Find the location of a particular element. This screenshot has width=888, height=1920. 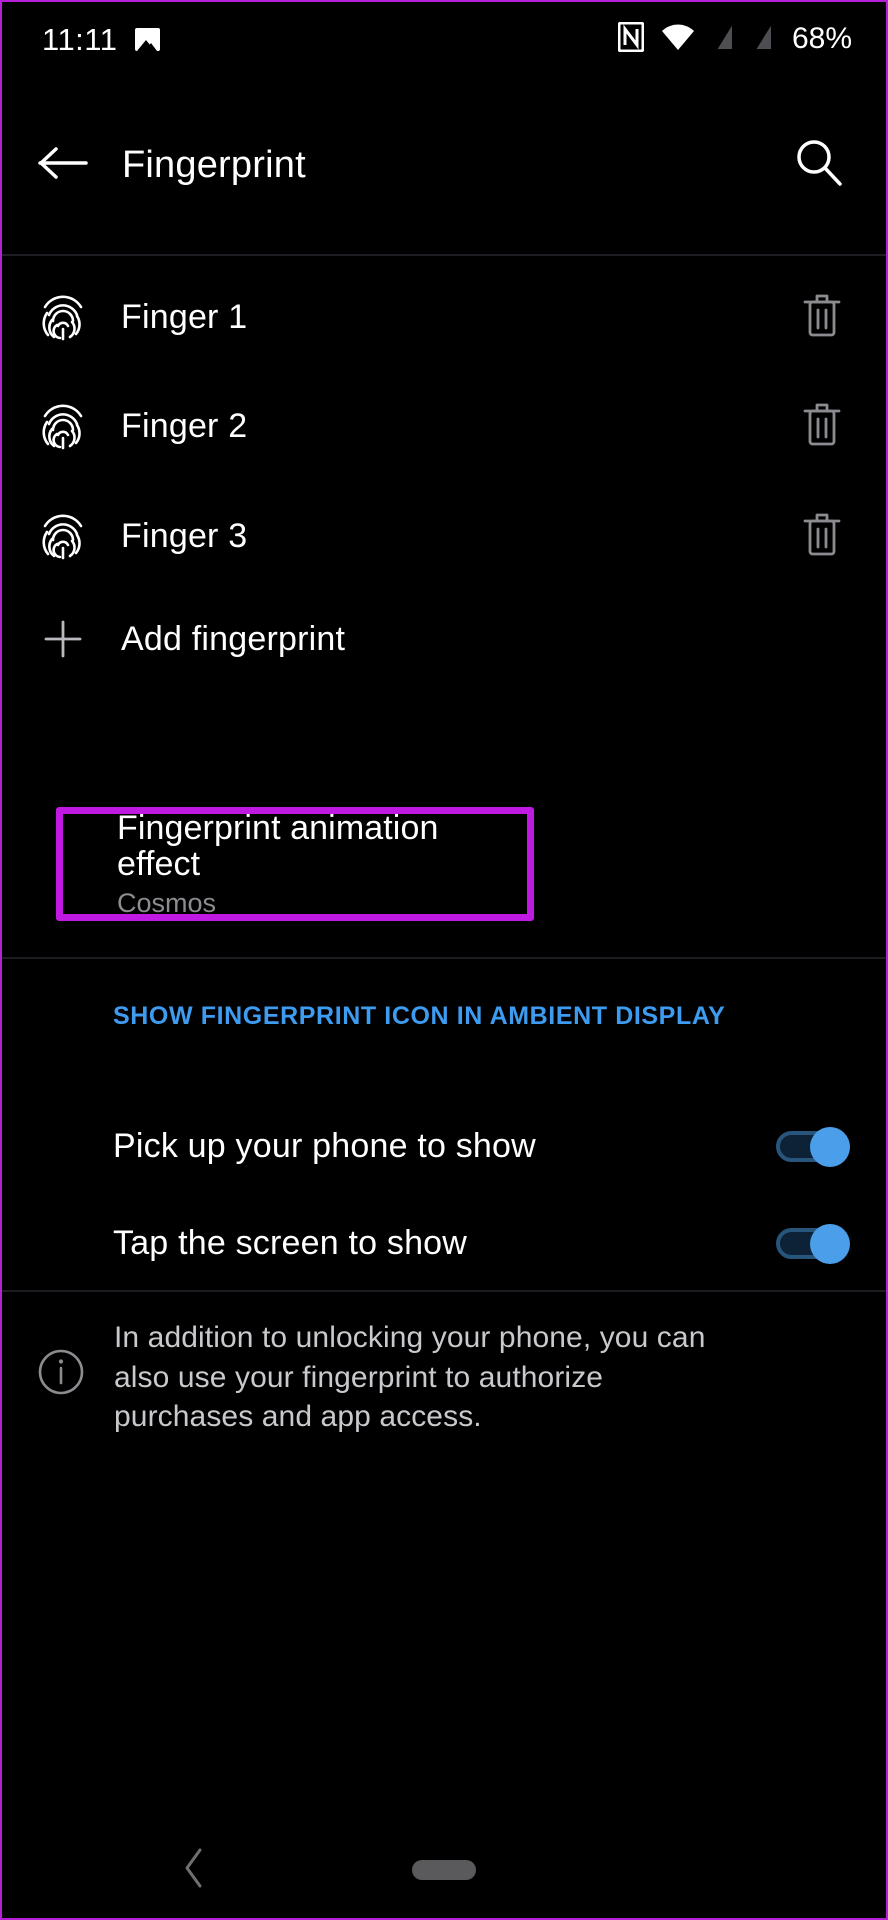

signal-no-sim-icon is located at coordinates (723, 38).